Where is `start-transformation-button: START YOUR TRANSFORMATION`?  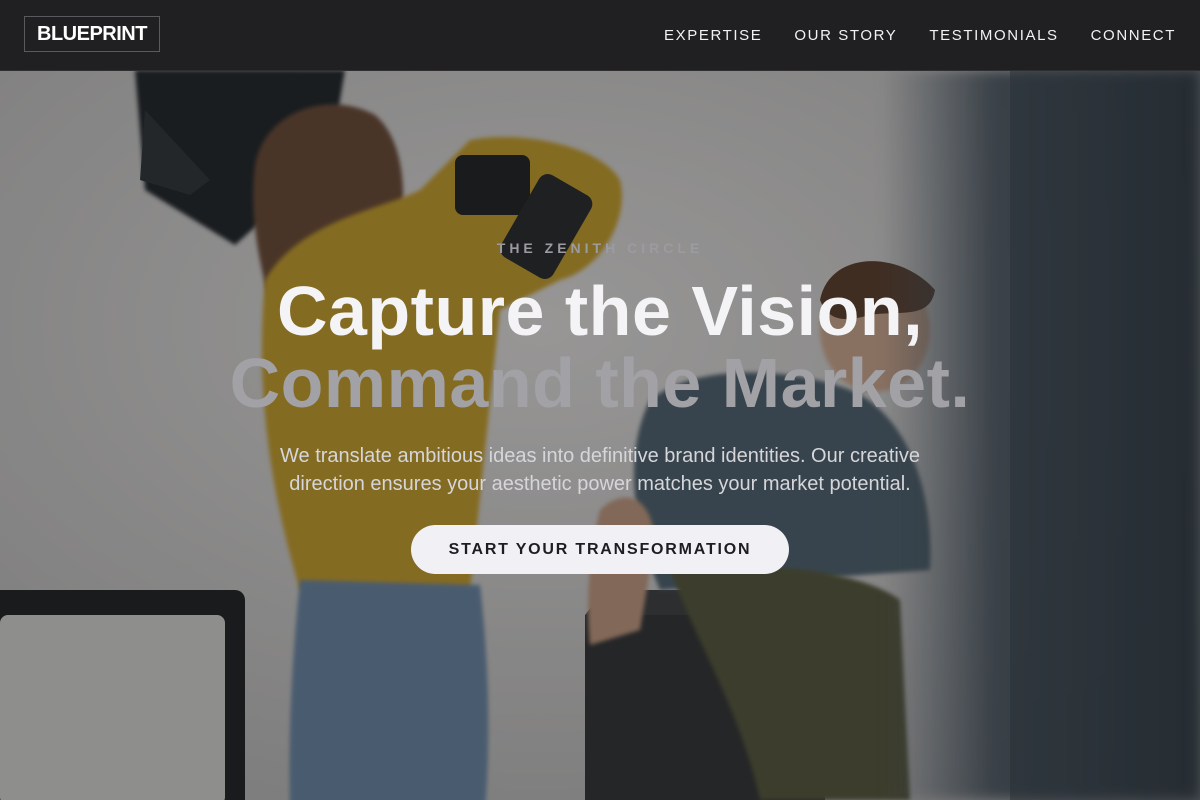 start-transformation-button: START YOUR TRANSFORMATION is located at coordinates (600, 549).